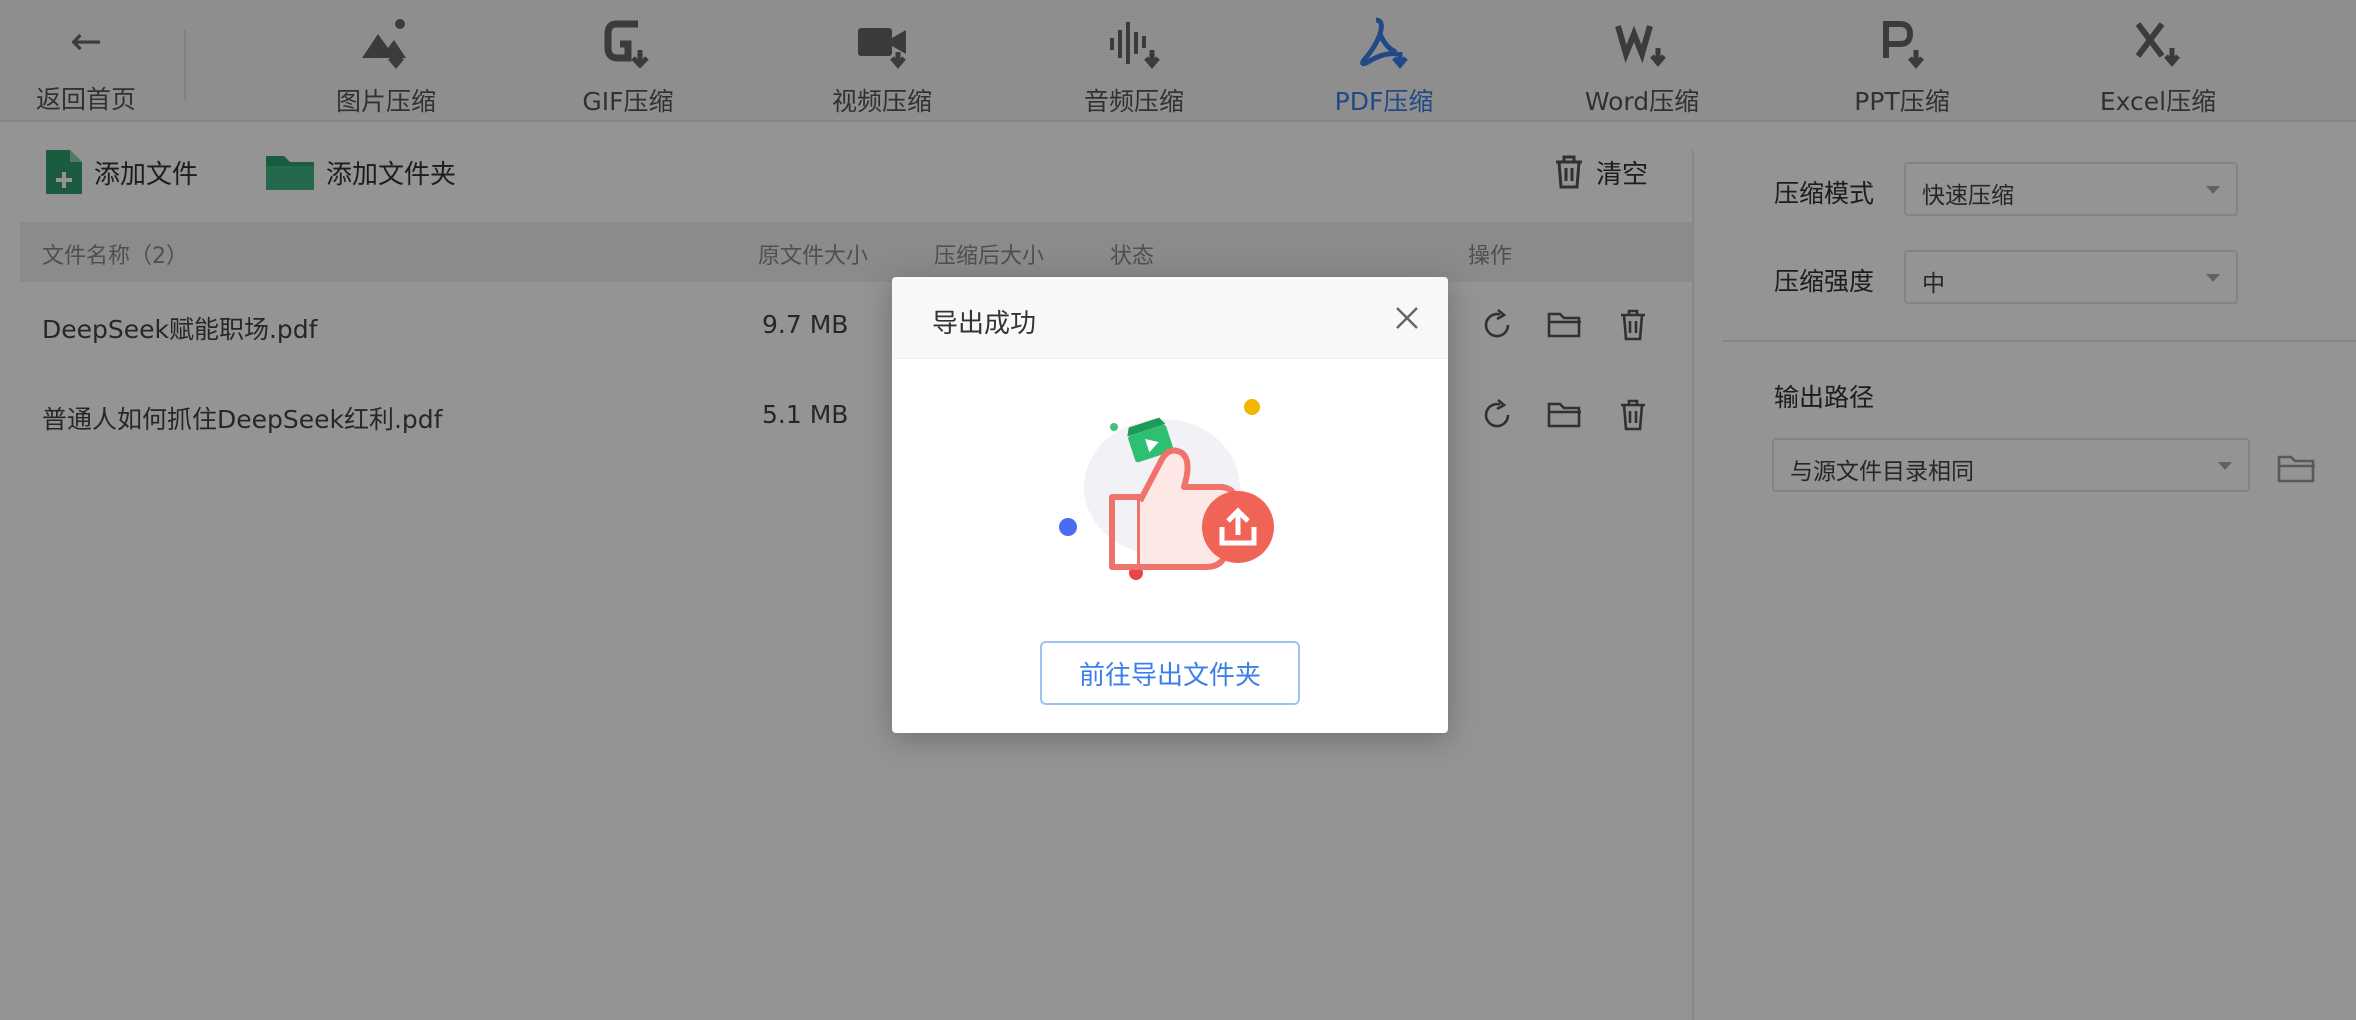  I want to click on dialog-header: 导出成功, so click(1170, 318).